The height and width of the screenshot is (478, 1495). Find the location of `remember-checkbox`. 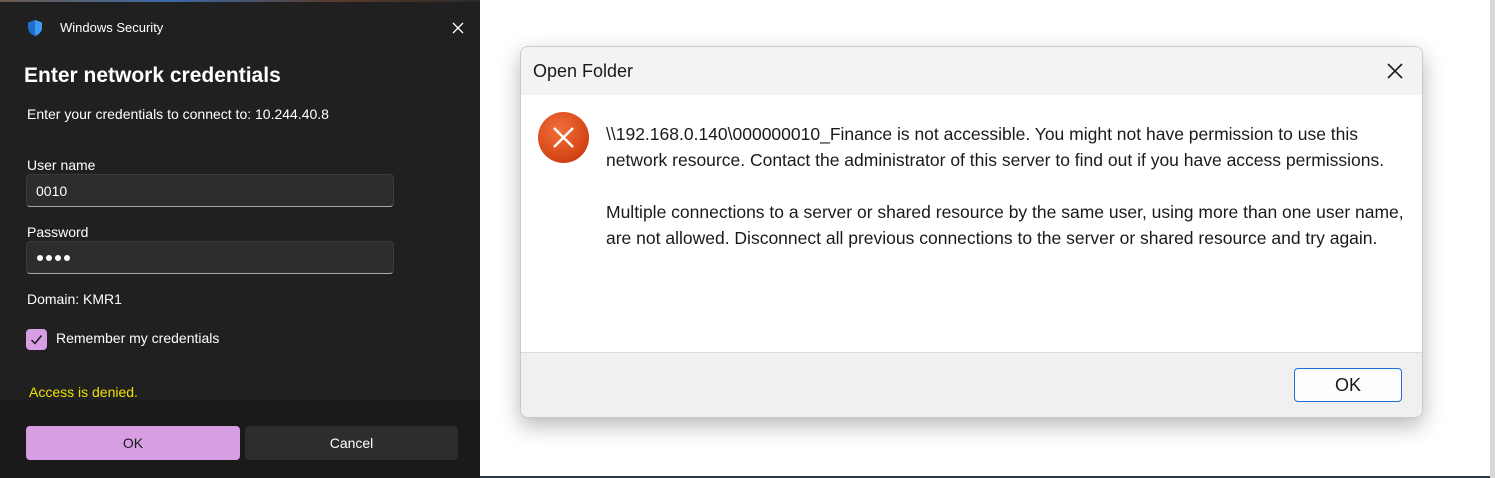

remember-checkbox is located at coordinates (36, 339).